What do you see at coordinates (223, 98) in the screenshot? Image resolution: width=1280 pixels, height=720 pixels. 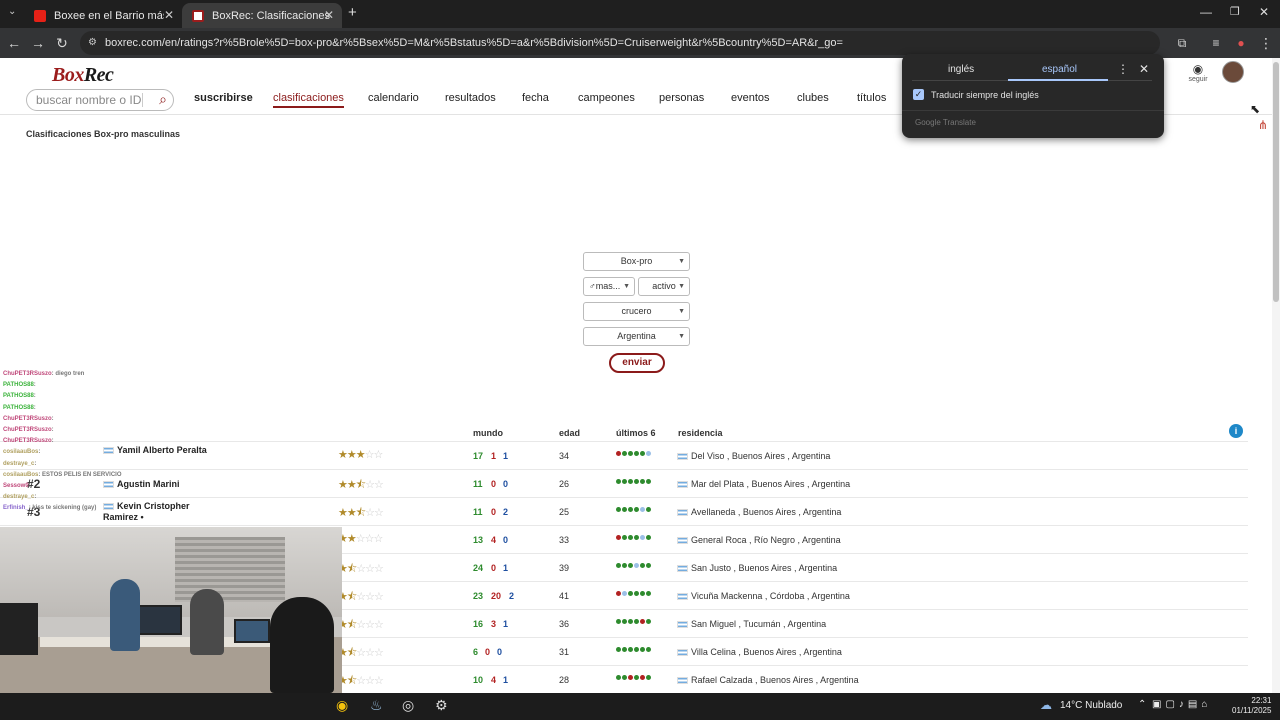 I see `nav-suscribirse: suscribirse` at bounding box center [223, 98].